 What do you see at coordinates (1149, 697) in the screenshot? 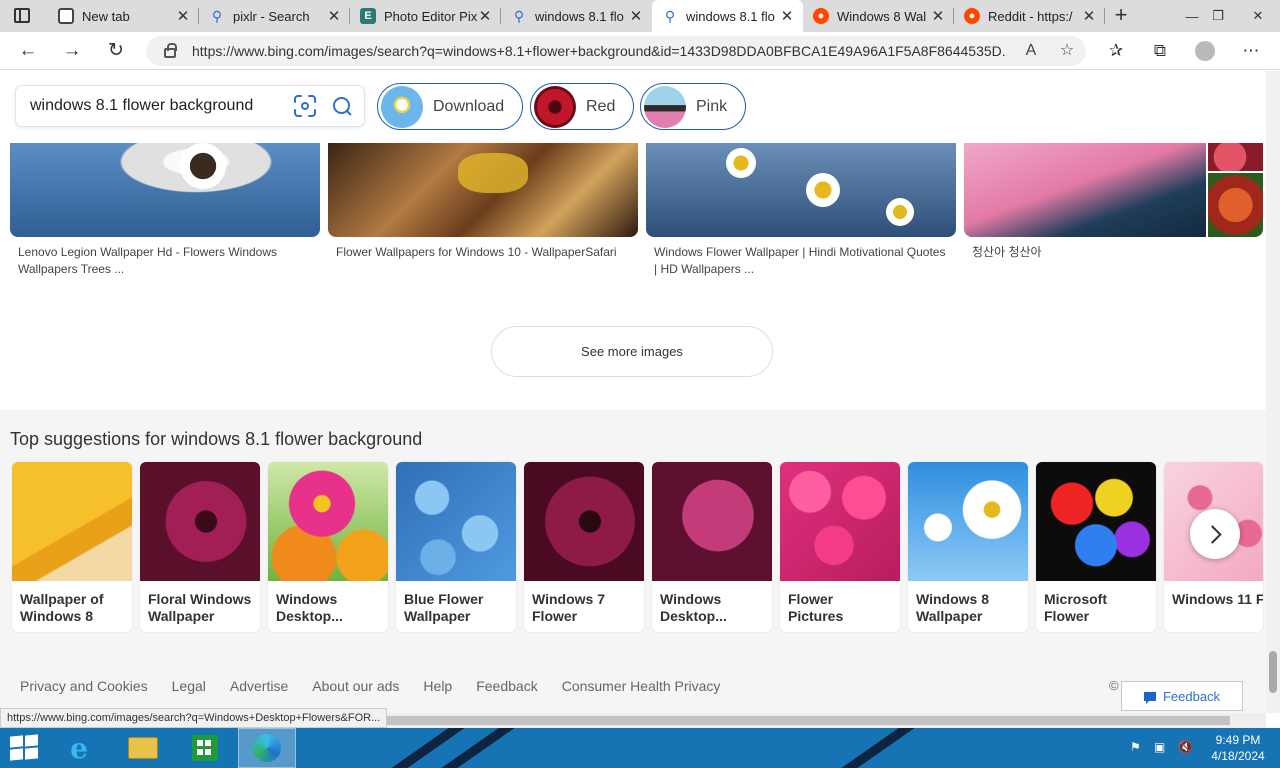
I see `feedback-icon` at bounding box center [1149, 697].